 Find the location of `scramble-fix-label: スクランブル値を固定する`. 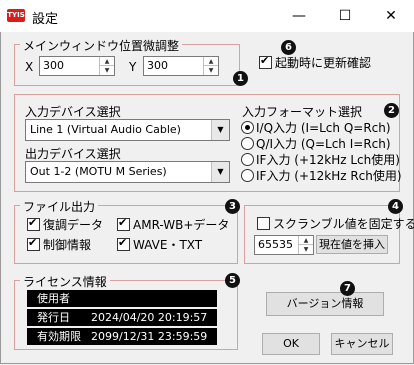

scramble-fix-label: スクランブル値を固定する is located at coordinates (343, 223).